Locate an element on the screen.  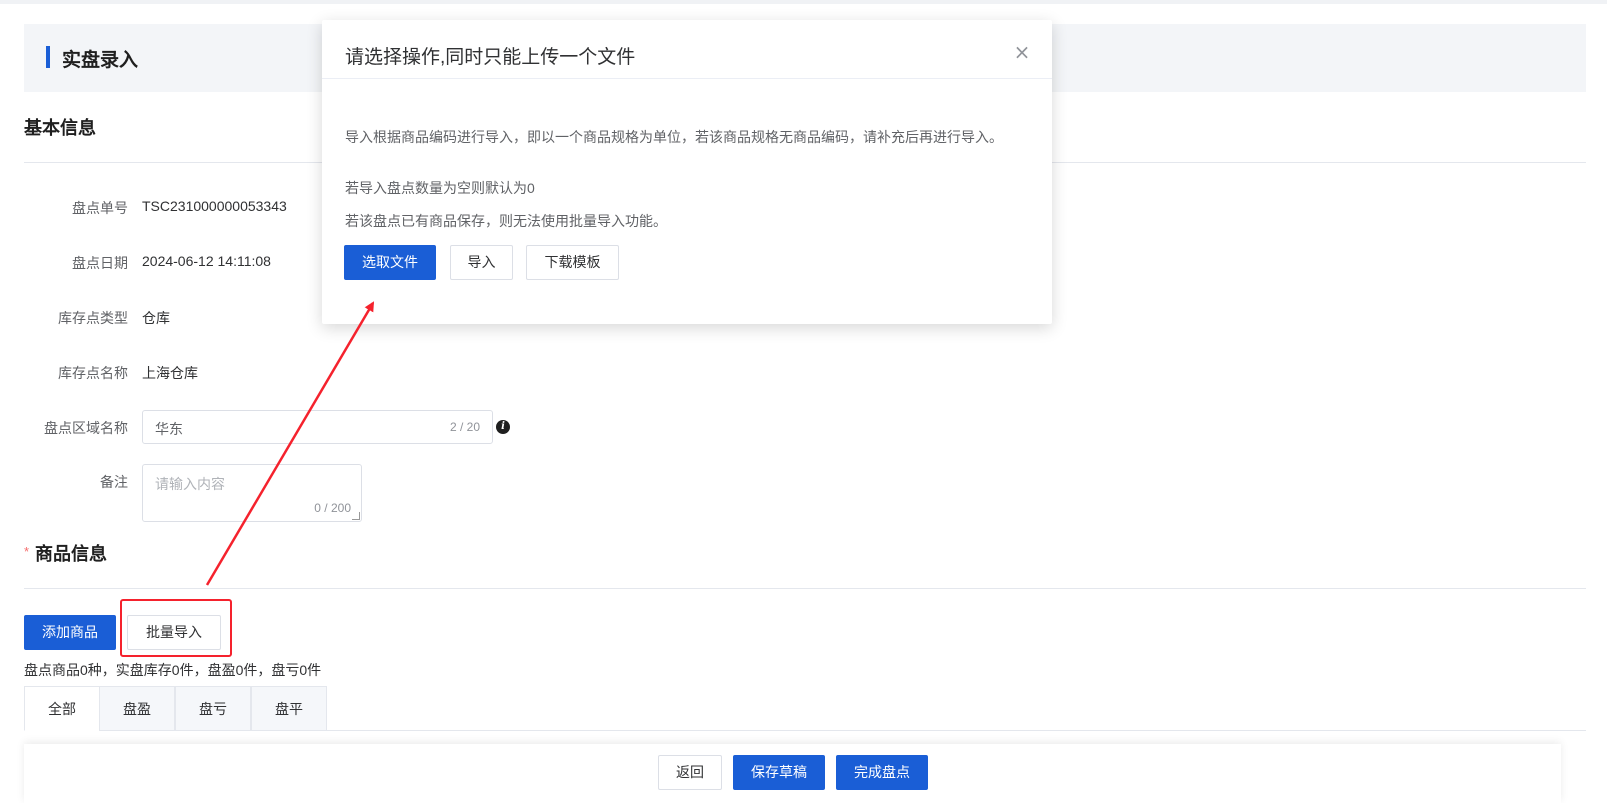
remark-counter: 0 / 200 is located at coordinates (332, 508).